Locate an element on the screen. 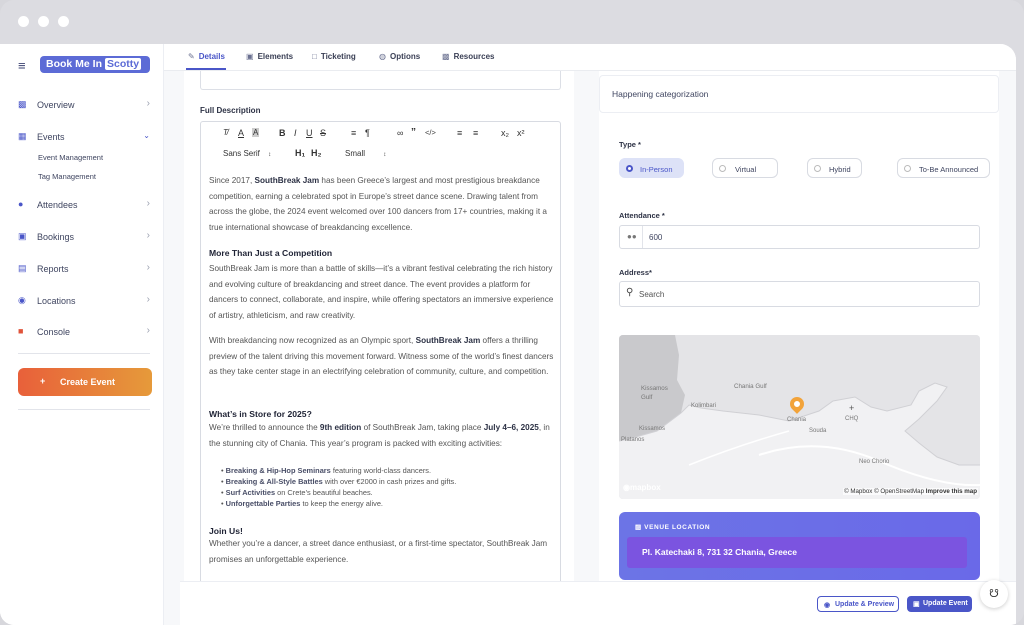 Image resolution: width=1024 pixels, height=625 pixels. ticket-icon: ▣ is located at coordinates (22, 236).